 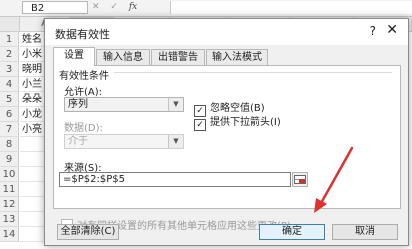 I want to click on allow-select-value: 序列, so click(x=78, y=104).